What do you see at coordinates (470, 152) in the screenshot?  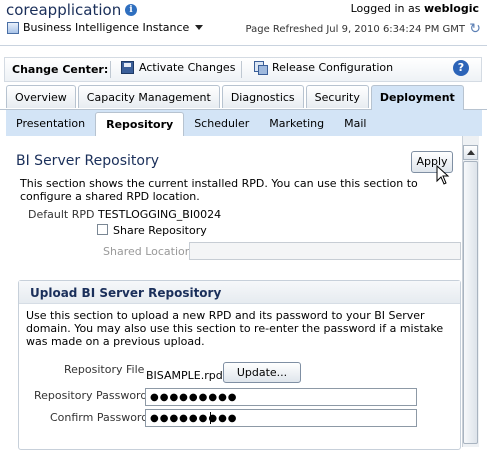 I see `scroll-up-arrow-icon` at bounding box center [470, 152].